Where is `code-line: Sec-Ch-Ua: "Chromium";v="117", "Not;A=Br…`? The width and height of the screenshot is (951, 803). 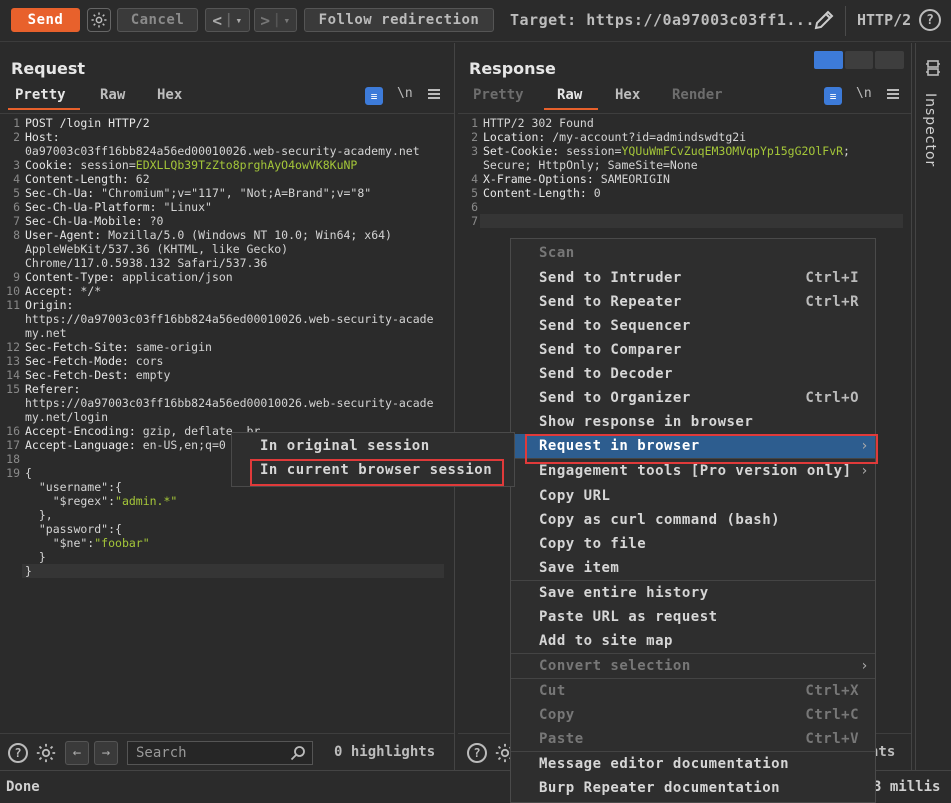 code-line: Sec-Ch-Ua: "Chromium";v="117", "Not;A=Br… is located at coordinates (198, 193).